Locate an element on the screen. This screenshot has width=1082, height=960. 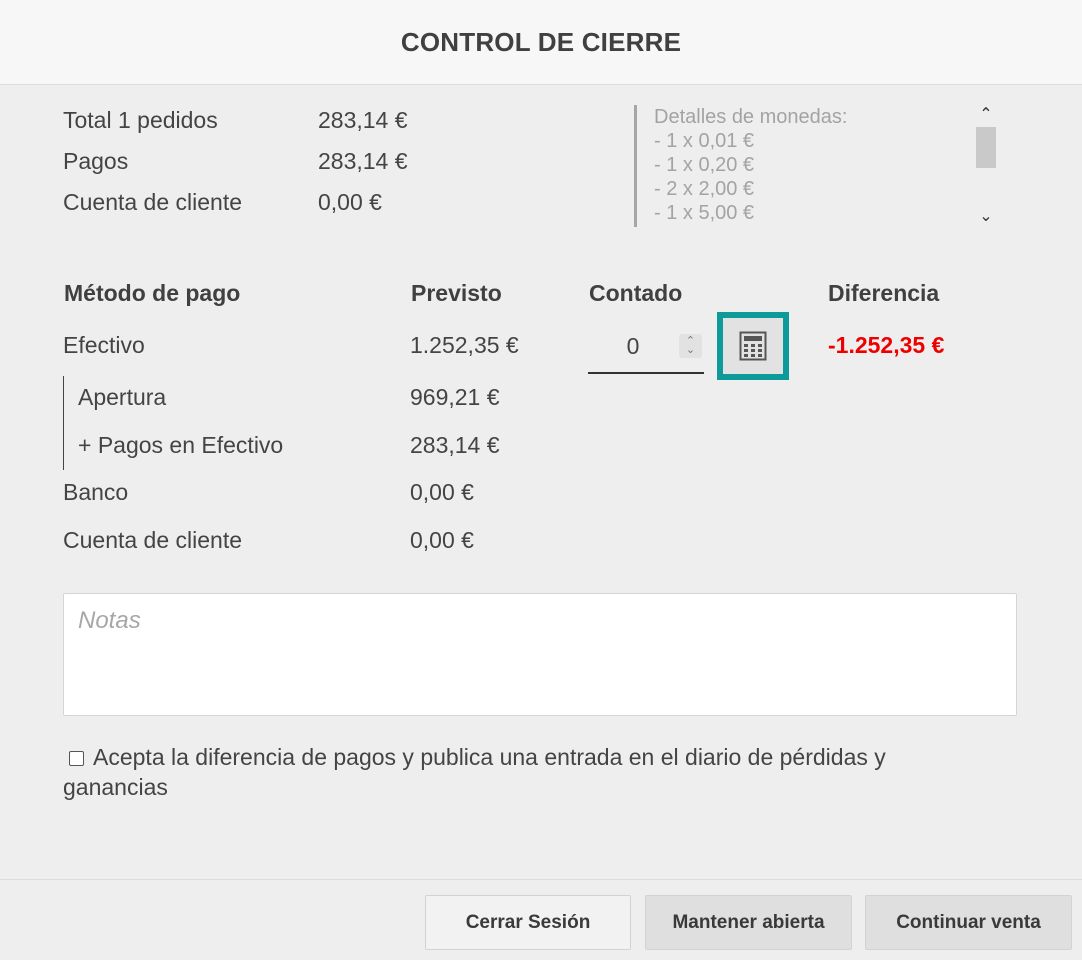
summary-label: Pagos is located at coordinates (96, 161).